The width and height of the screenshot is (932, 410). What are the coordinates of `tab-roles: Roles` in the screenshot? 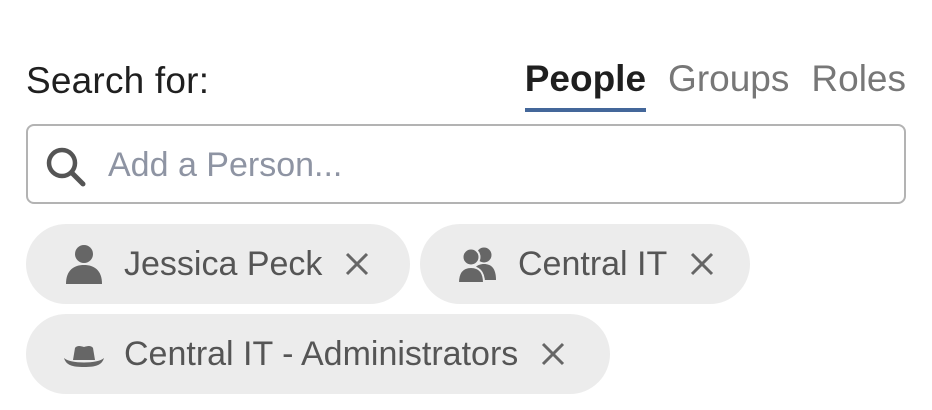 It's located at (858, 80).